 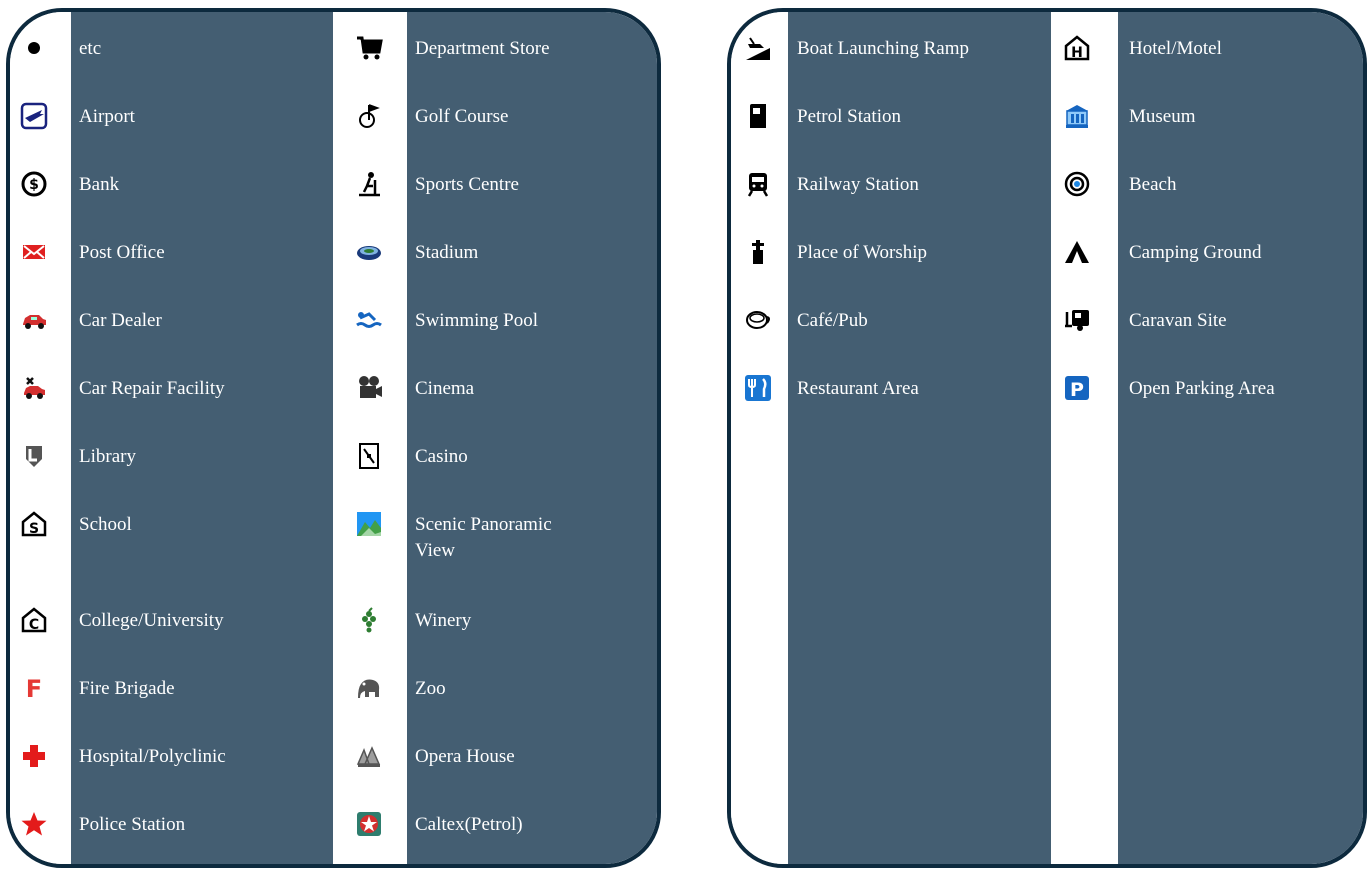 What do you see at coordinates (107, 116) in the screenshot?
I see `legend-label: Airport` at bounding box center [107, 116].